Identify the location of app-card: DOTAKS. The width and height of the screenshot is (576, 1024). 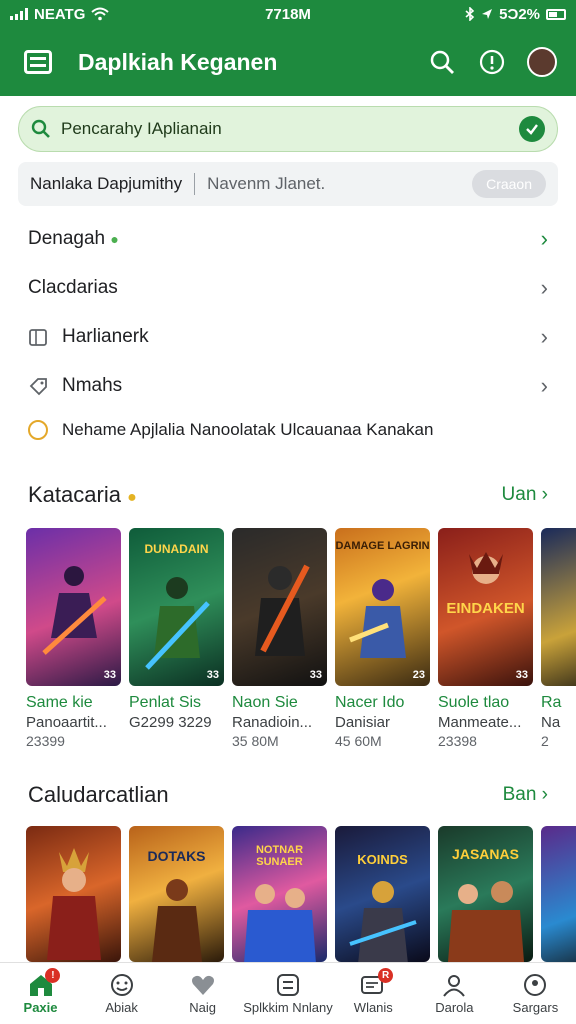
(176, 894).